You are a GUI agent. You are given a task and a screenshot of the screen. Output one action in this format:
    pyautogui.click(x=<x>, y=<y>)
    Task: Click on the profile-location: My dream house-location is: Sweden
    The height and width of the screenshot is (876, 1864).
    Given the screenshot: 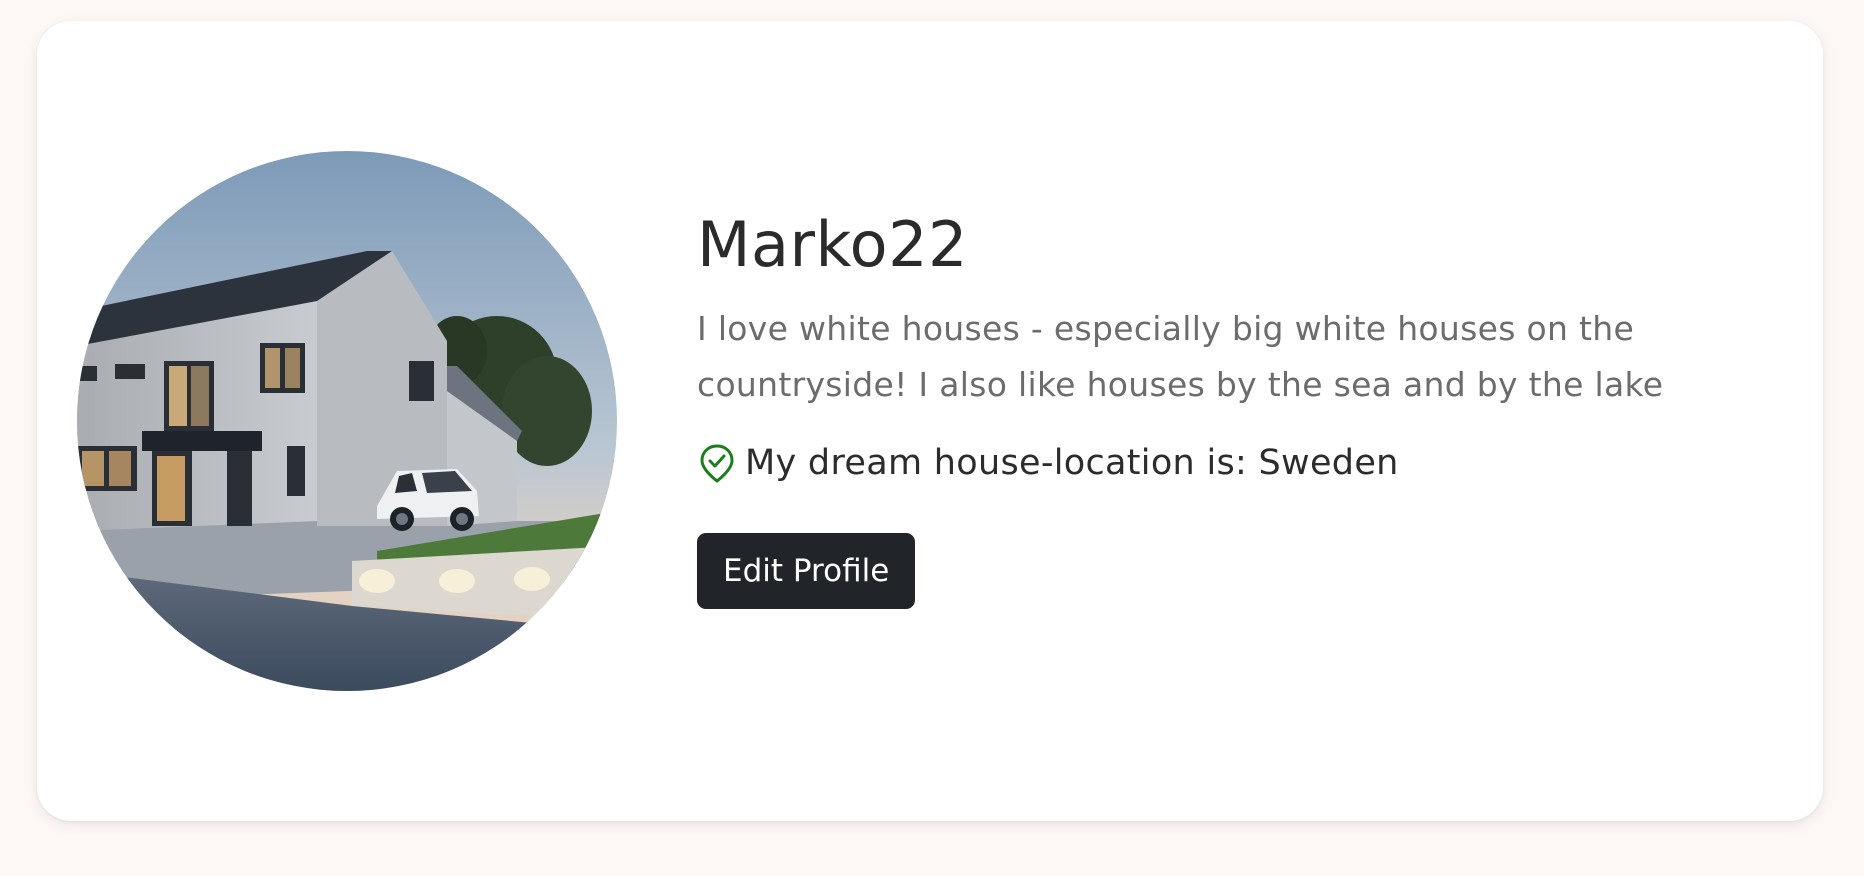 What is the action you would take?
    pyautogui.click(x=1227, y=463)
    